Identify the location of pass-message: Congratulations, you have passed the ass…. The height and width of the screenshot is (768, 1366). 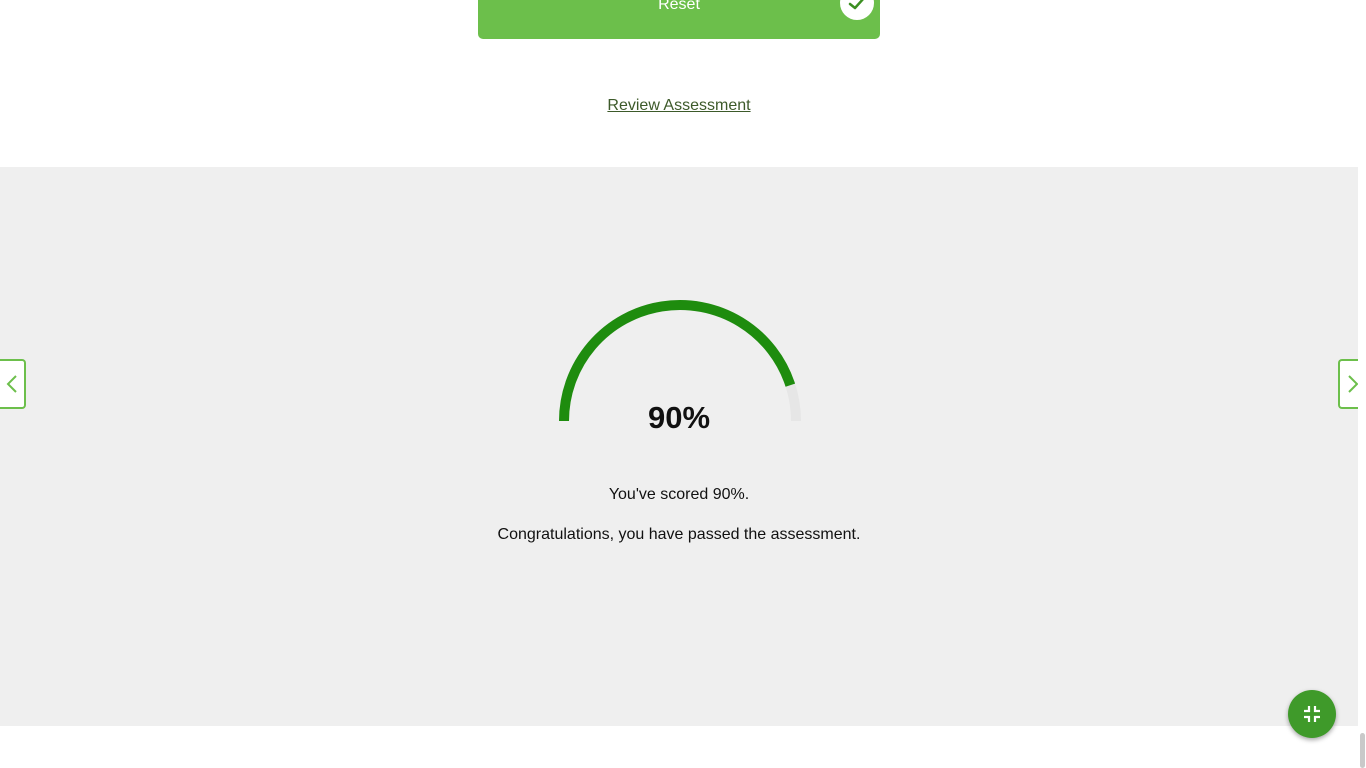
(679, 534).